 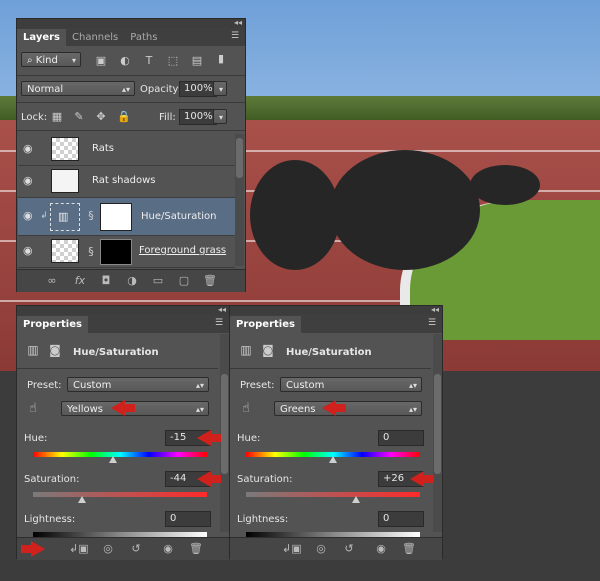 What do you see at coordinates (124, 117) in the screenshot?
I see `lock-all-icon: 🔒` at bounding box center [124, 117].